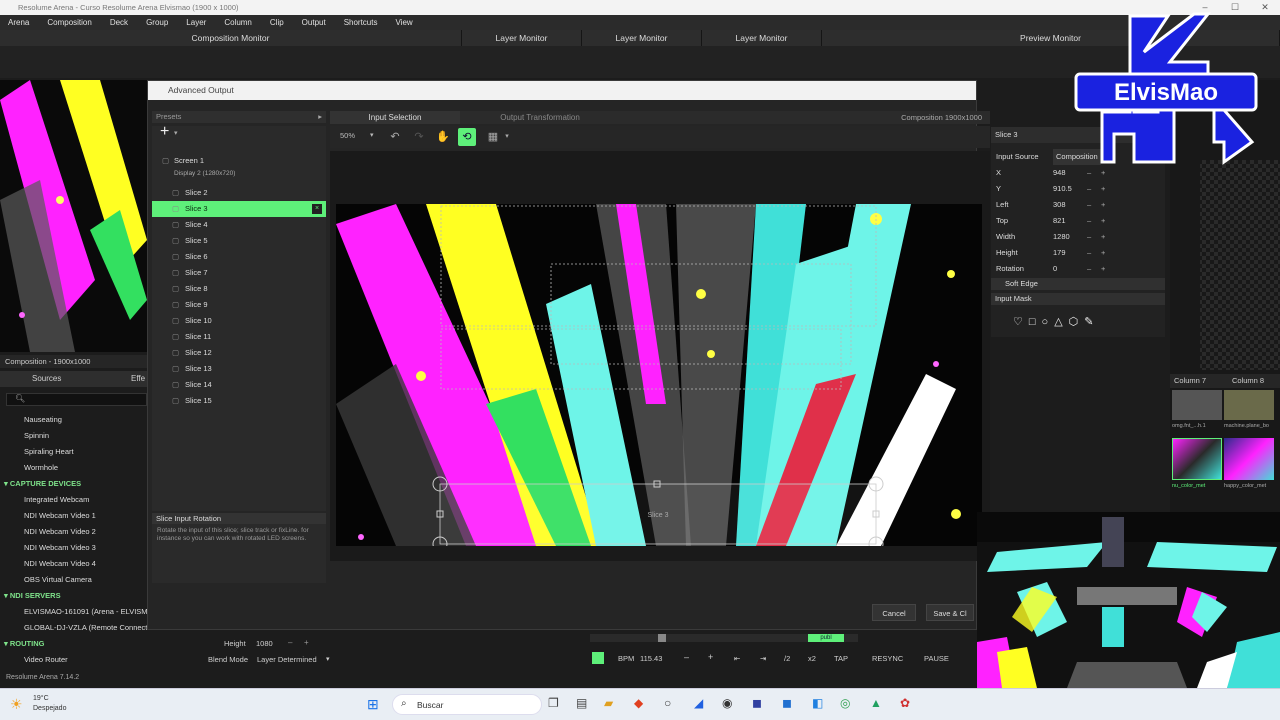 The width and height of the screenshot is (1280, 720). What do you see at coordinates (306, 642) in the screenshot?
I see `height-increment-icon: +` at bounding box center [306, 642].